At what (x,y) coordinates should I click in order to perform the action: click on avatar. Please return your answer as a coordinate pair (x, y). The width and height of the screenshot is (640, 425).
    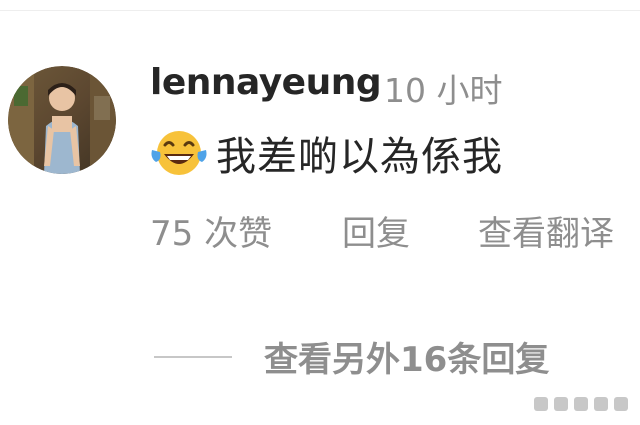
    Looking at the image, I should click on (62, 120).